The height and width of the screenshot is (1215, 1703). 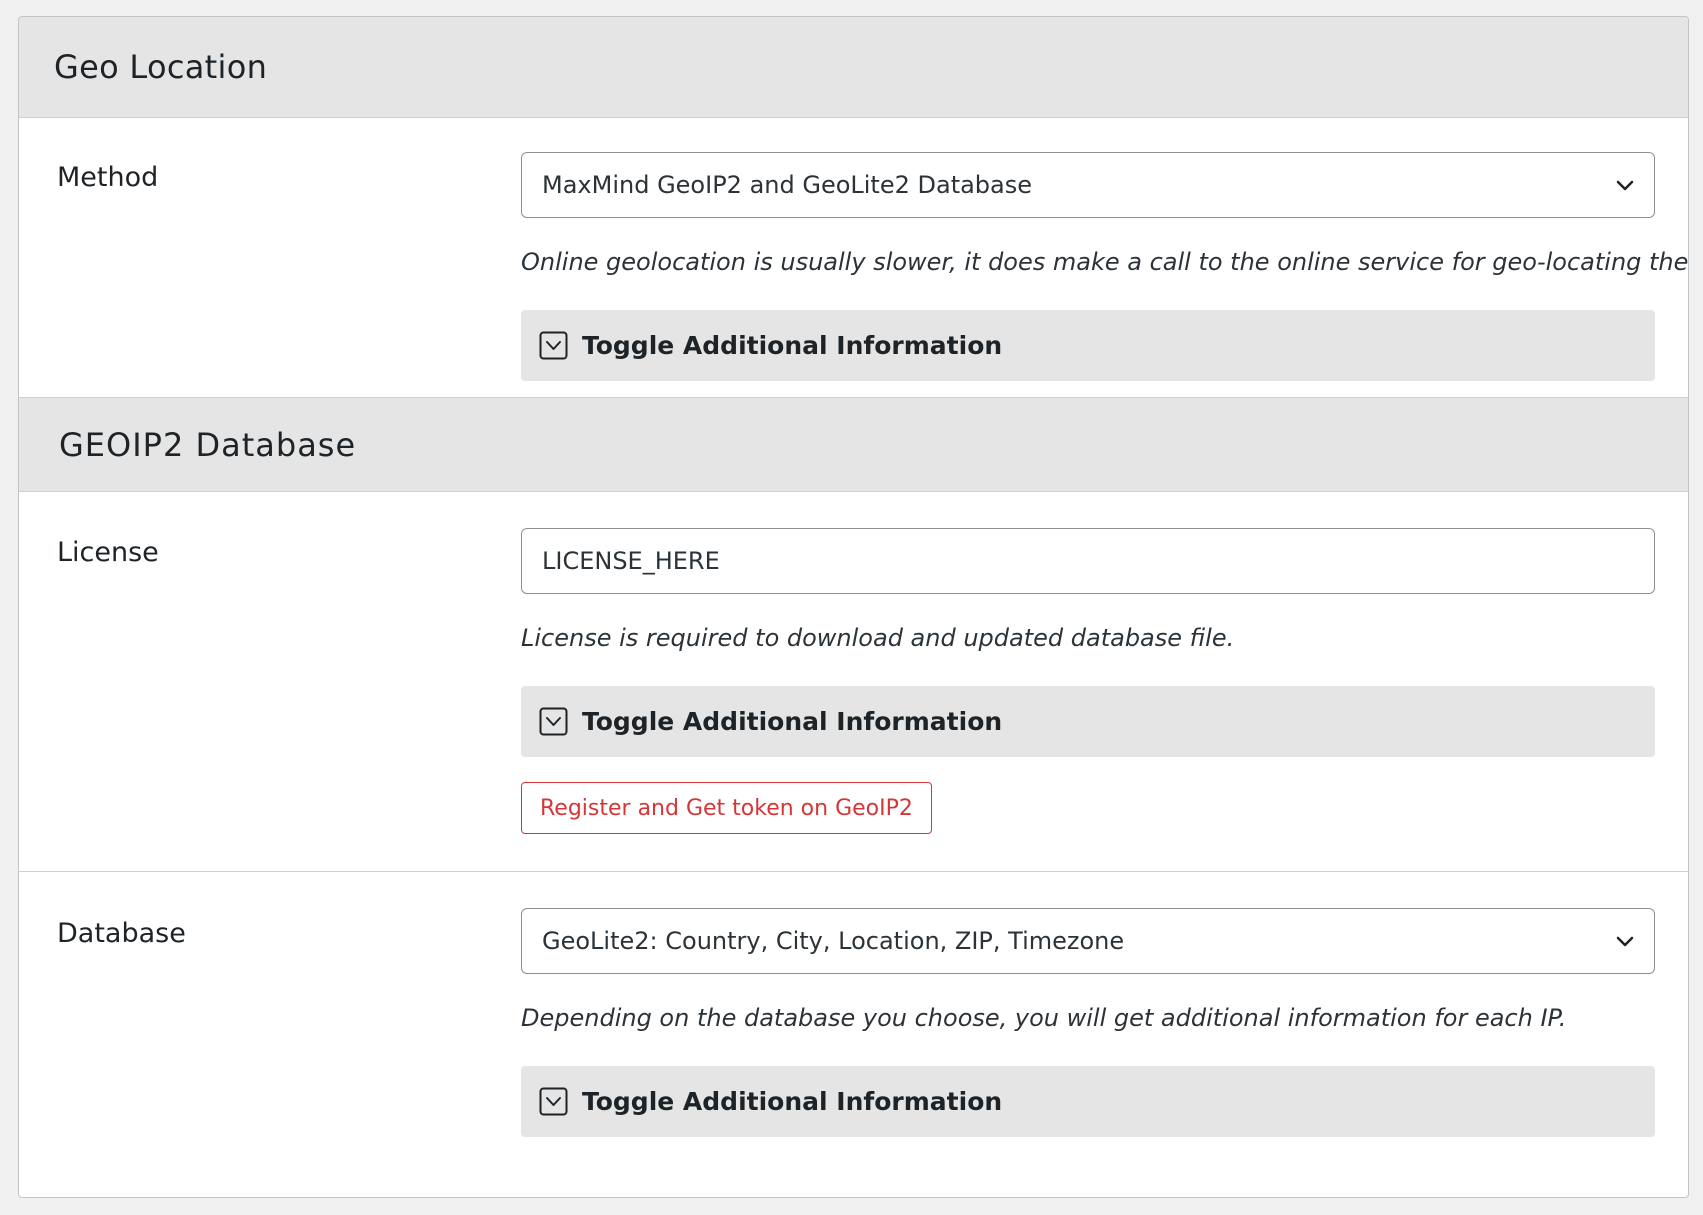 What do you see at coordinates (1088, 1101) in the screenshot?
I see `database-toggle-info-button: Toggle Additional Information` at bounding box center [1088, 1101].